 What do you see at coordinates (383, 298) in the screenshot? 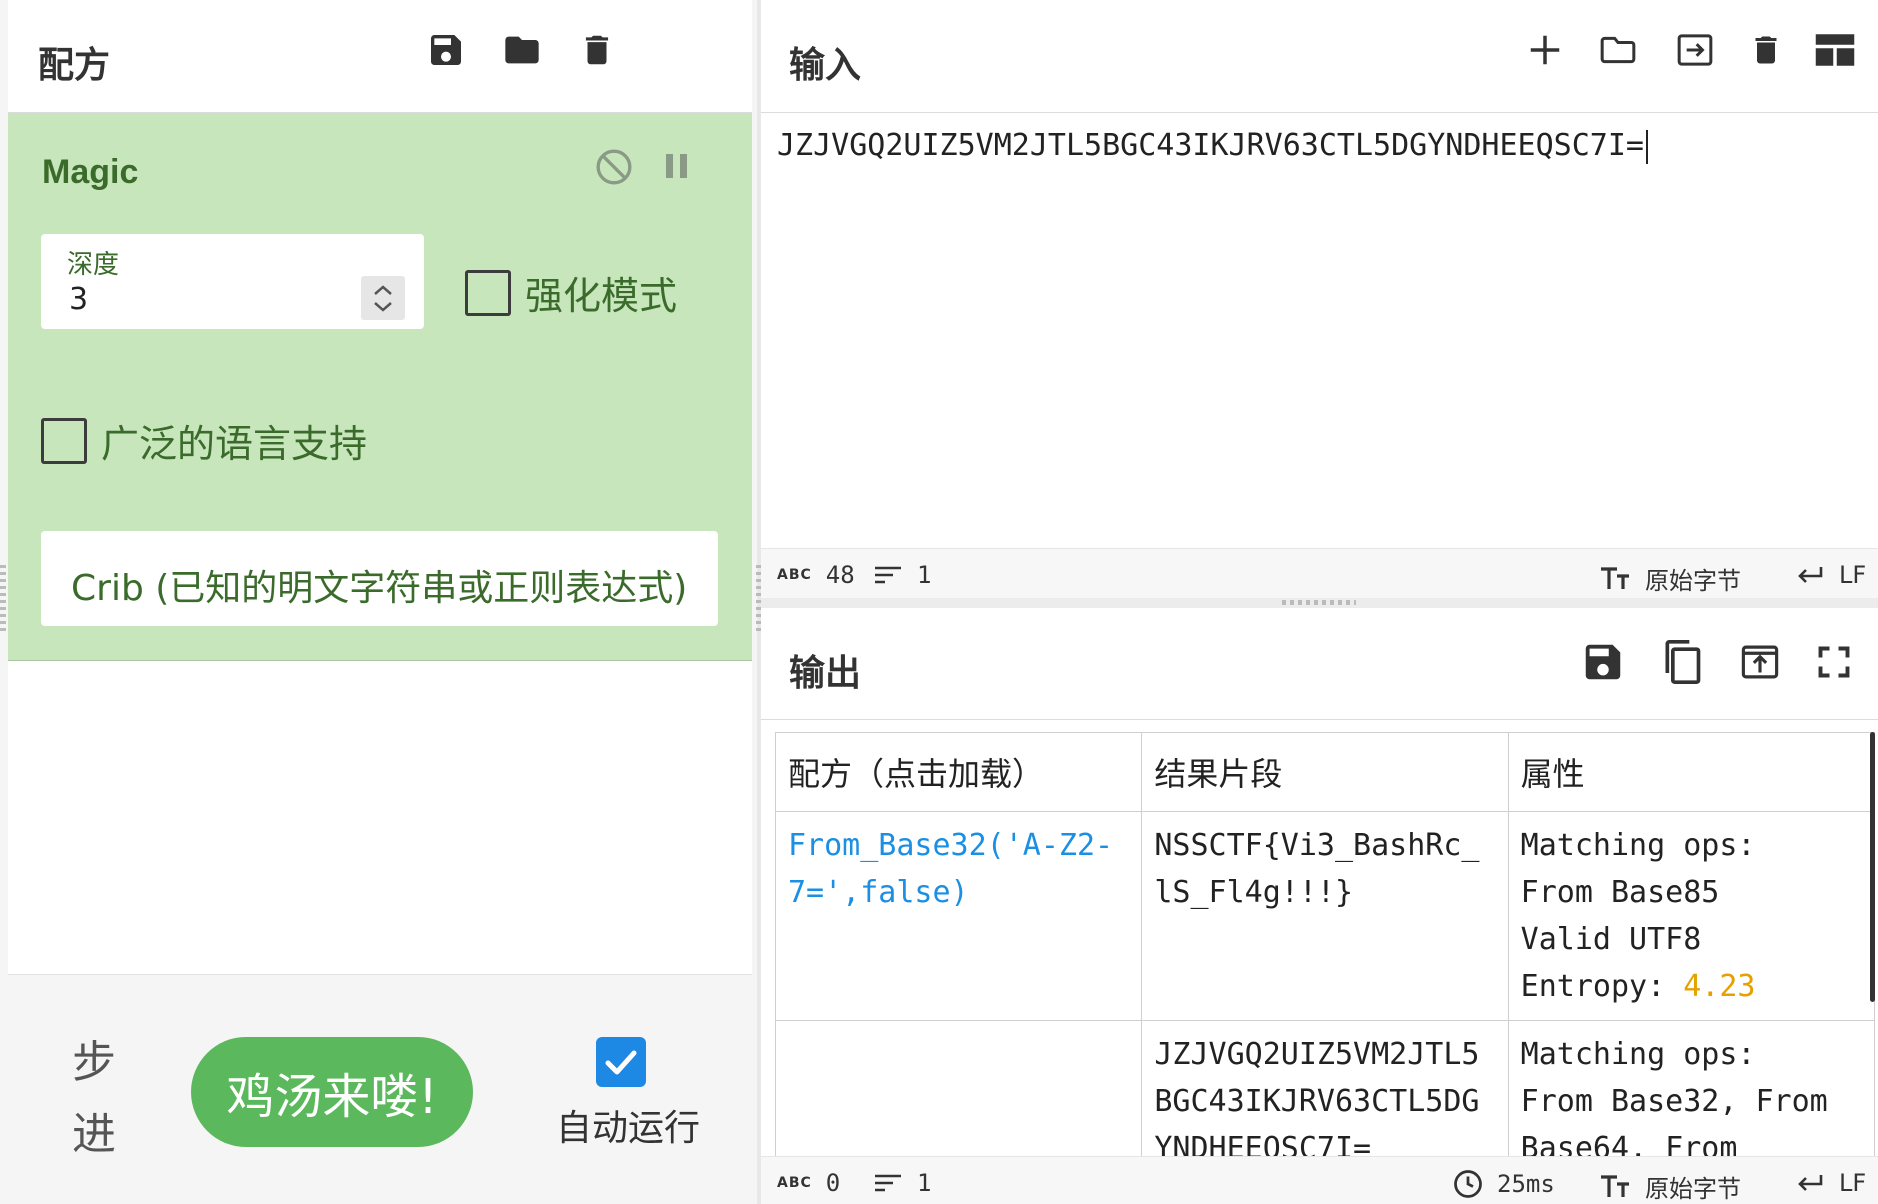
I see `depth-stepper` at bounding box center [383, 298].